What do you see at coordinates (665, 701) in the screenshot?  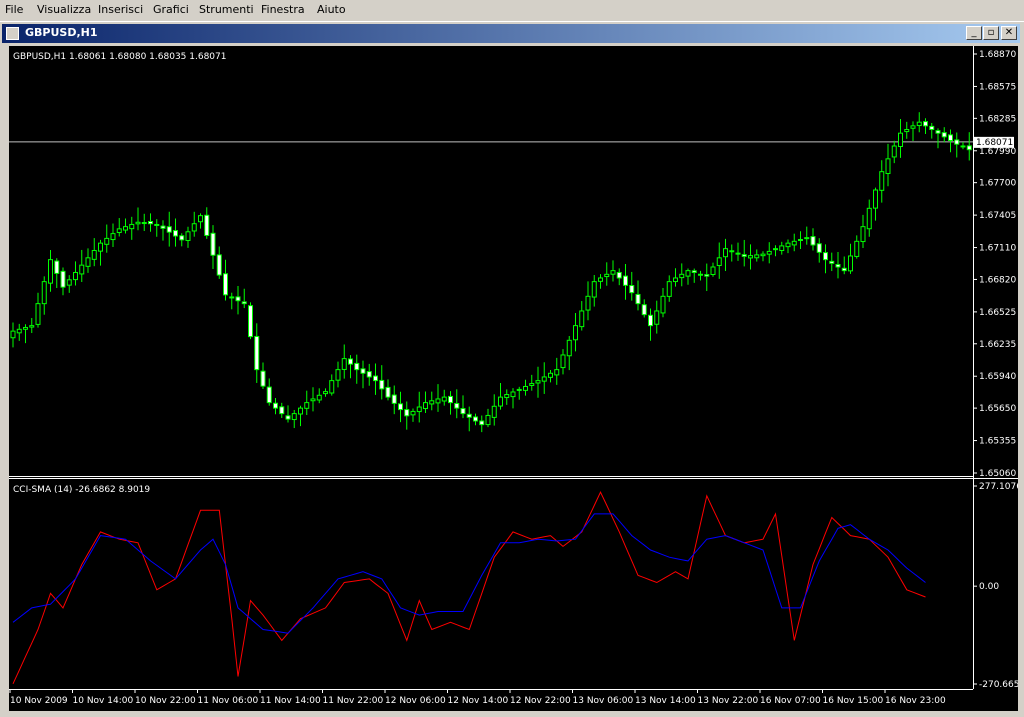 I see `time-tick-label: 13 Nov 14:00` at bounding box center [665, 701].